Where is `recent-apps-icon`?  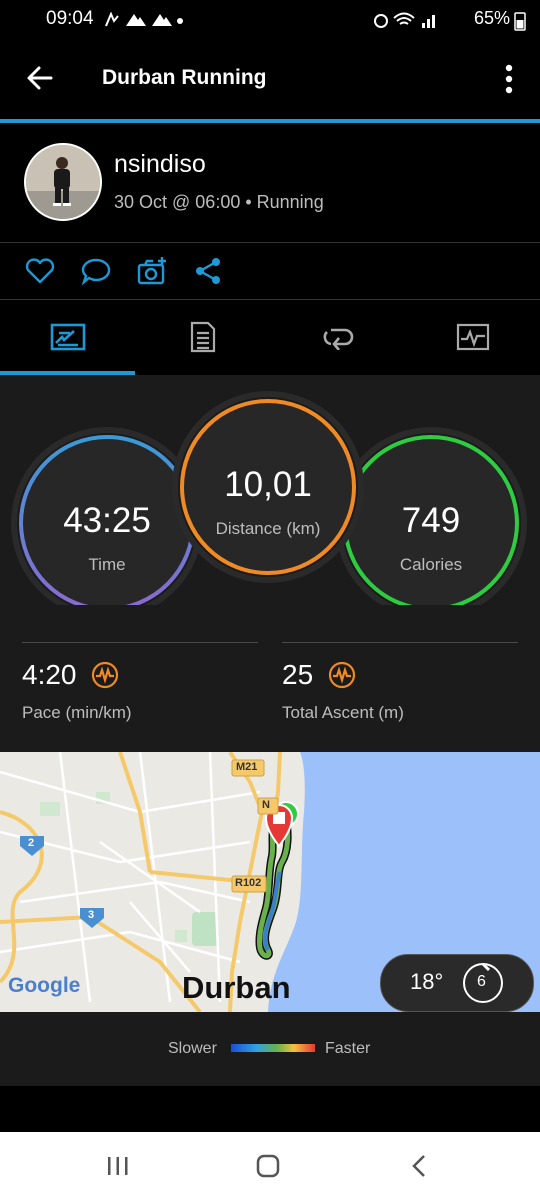 recent-apps-icon is located at coordinates (118, 1166).